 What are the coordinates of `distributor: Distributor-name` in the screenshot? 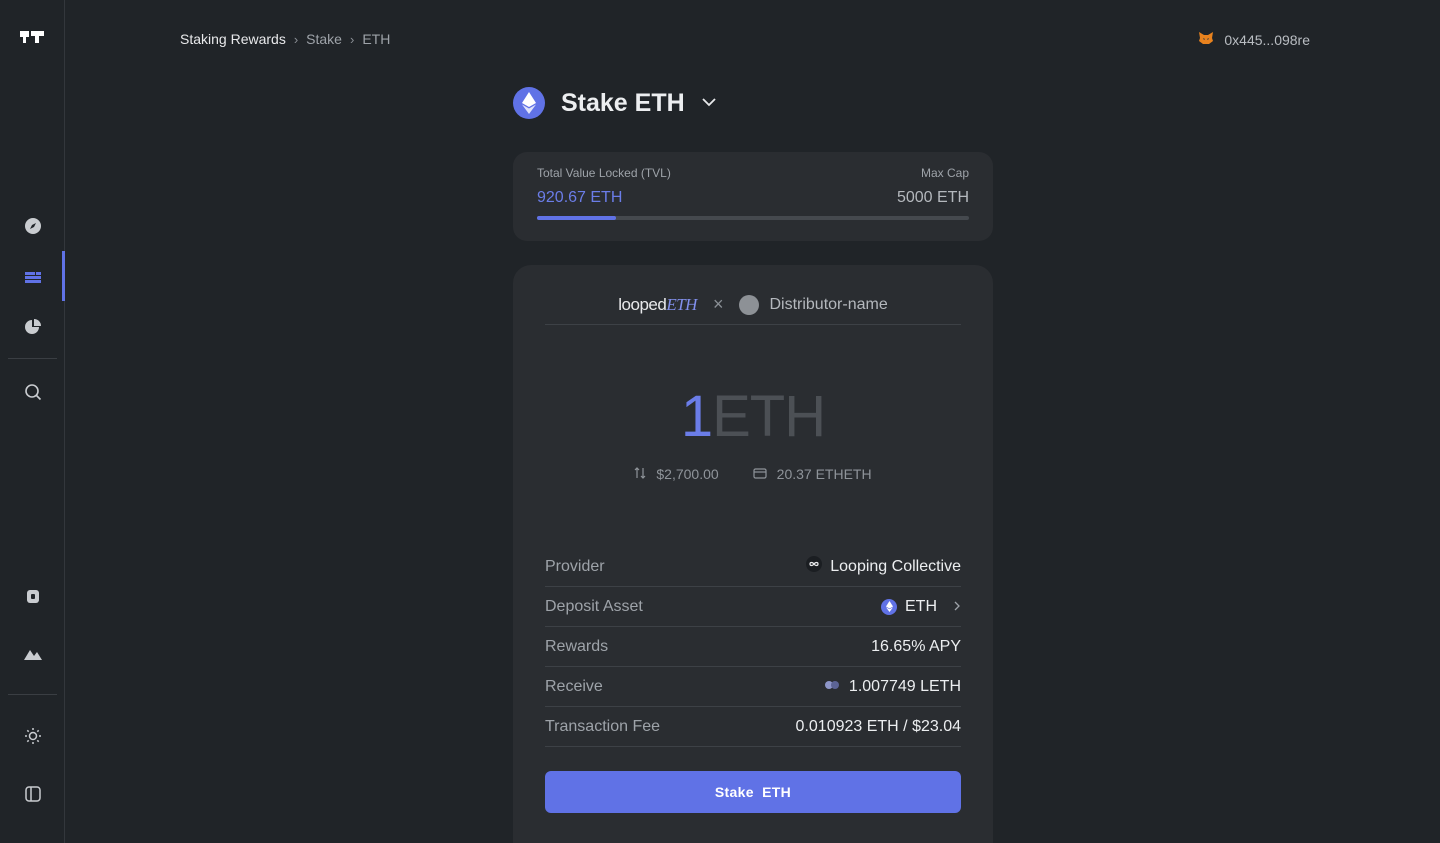 It's located at (813, 304).